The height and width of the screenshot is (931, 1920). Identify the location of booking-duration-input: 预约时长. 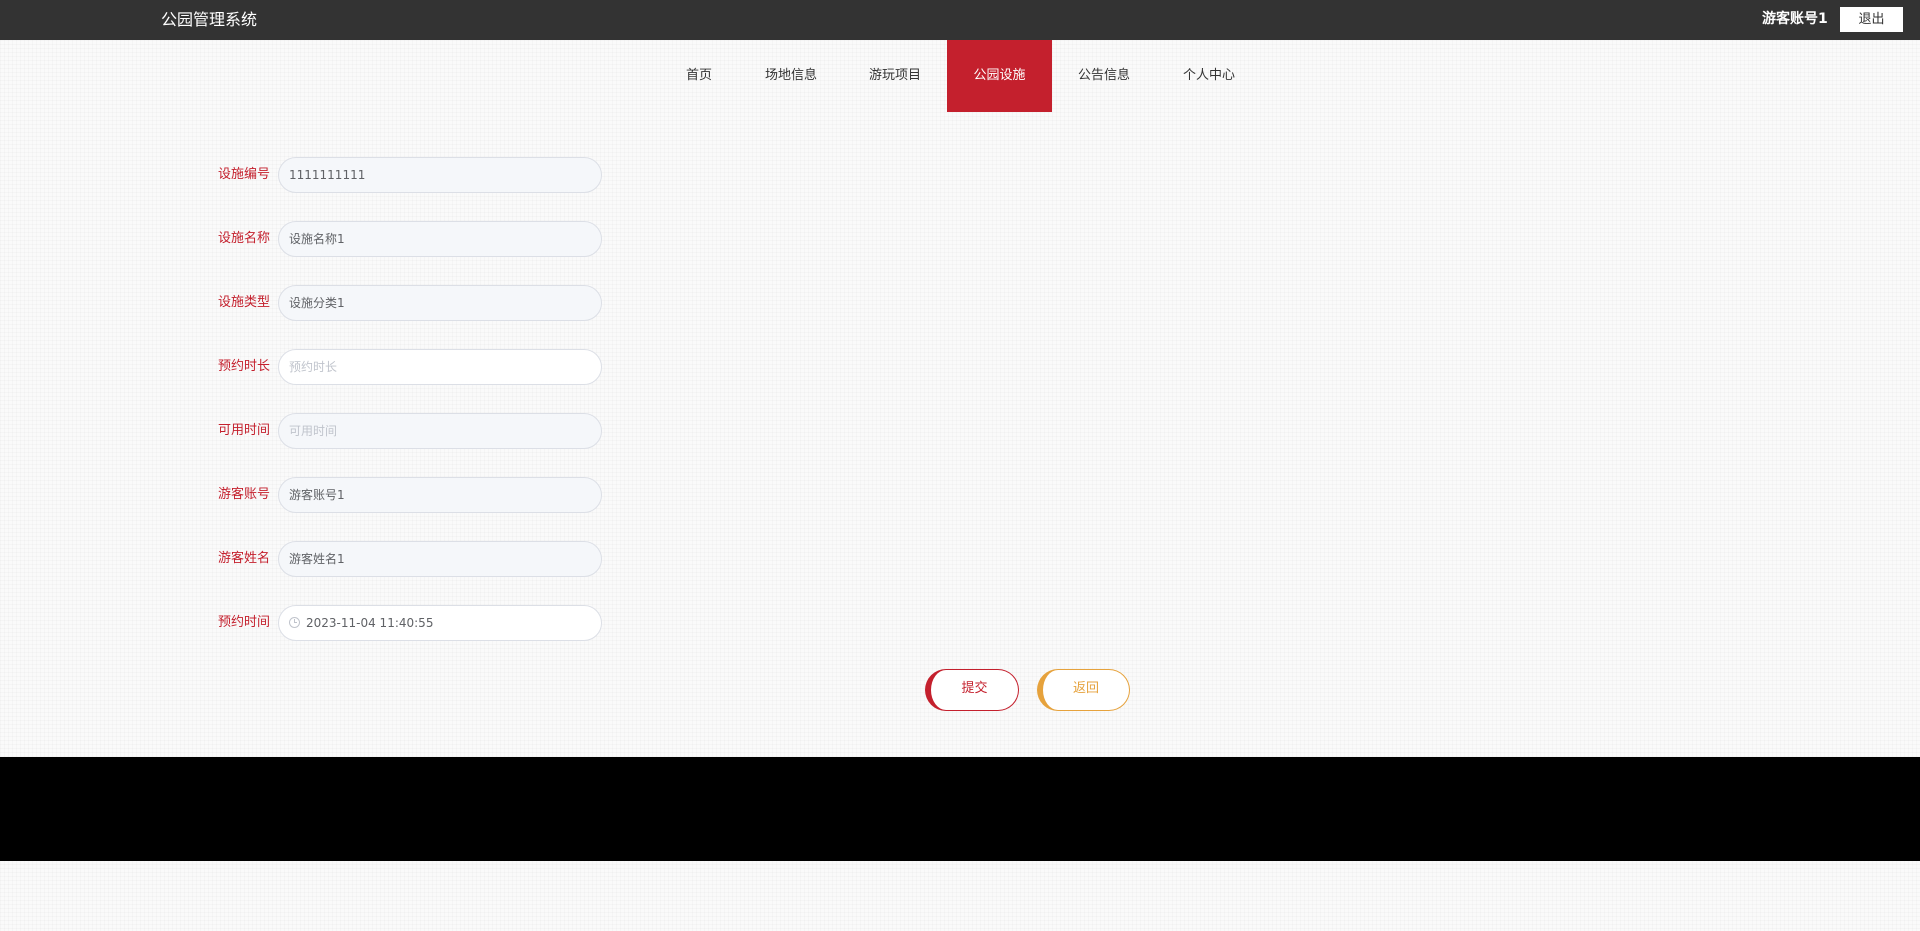
(440, 367).